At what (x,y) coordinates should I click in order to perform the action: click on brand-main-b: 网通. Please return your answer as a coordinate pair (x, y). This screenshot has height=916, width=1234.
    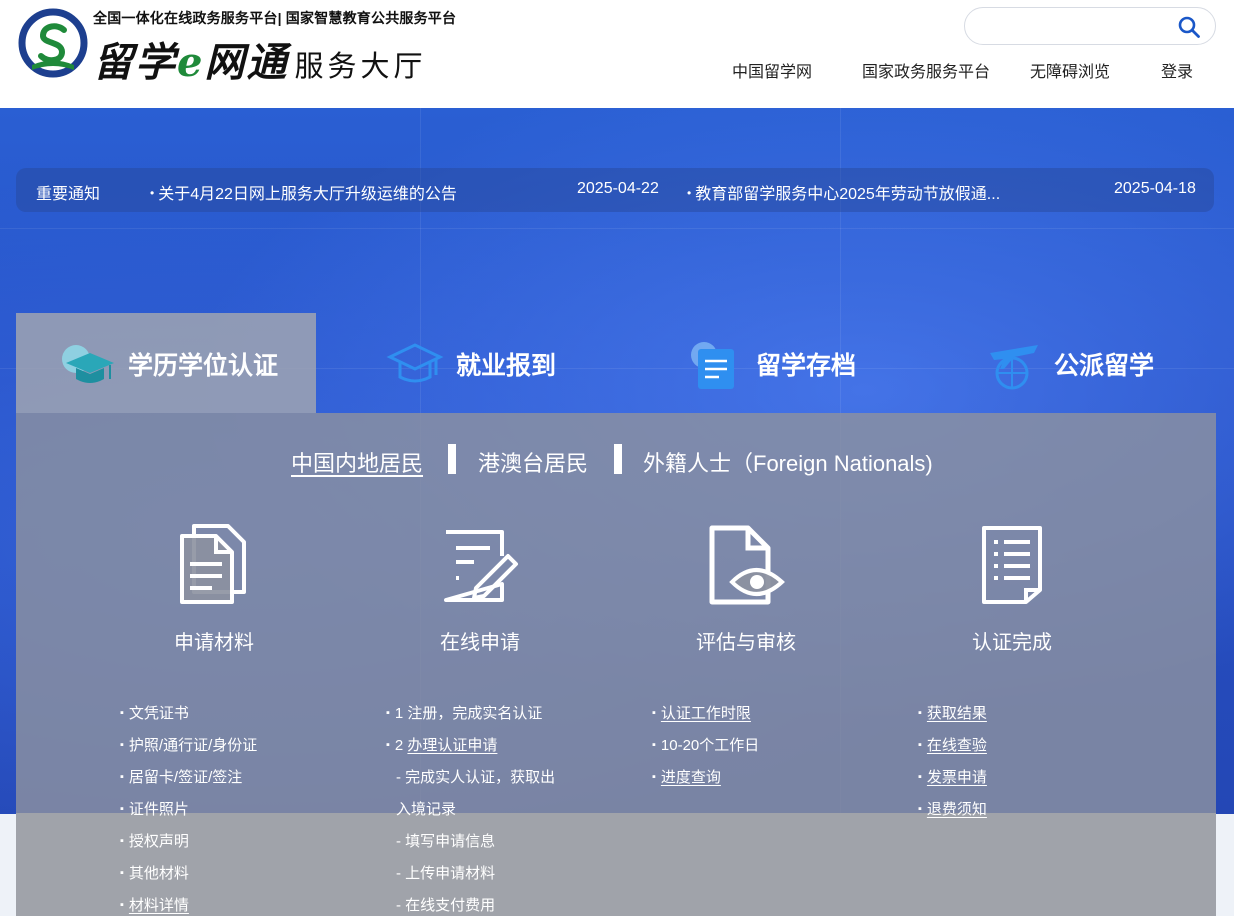
    Looking at the image, I should click on (246, 62).